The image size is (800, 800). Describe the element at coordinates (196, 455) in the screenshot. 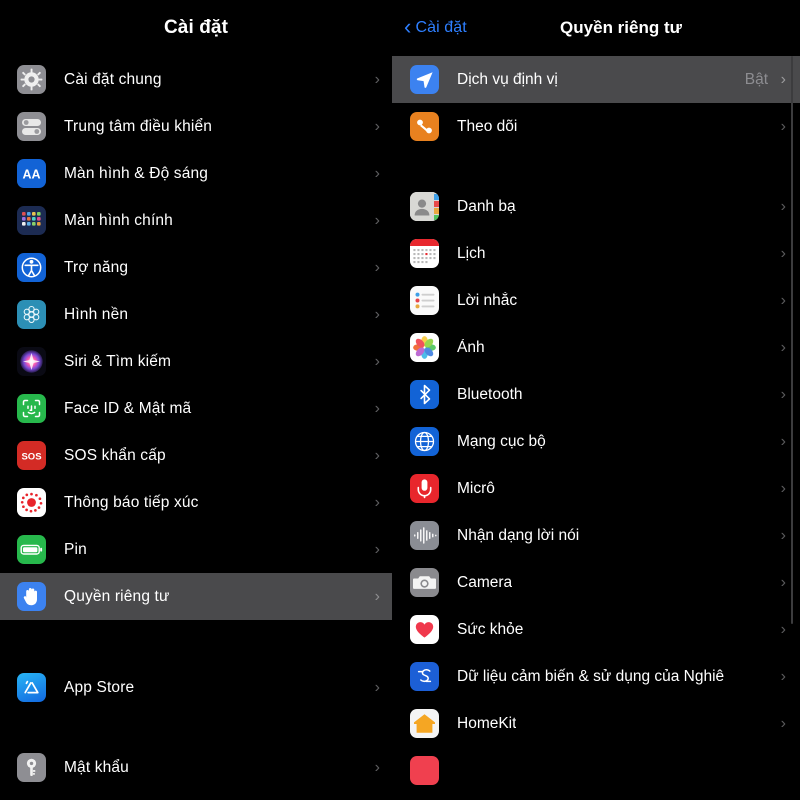

I see `sidebar-item-emergency-sos: SOS SOS khẩn cấp ›` at that location.